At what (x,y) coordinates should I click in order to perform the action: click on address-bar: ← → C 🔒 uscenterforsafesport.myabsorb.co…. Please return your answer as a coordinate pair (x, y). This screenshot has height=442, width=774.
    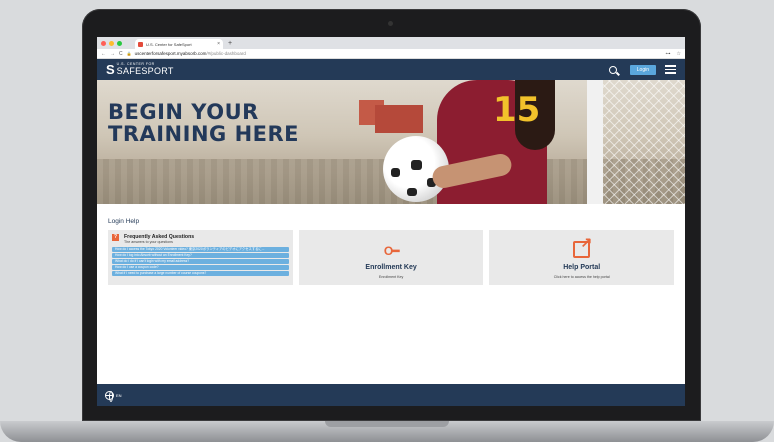
    Looking at the image, I should click on (391, 54).